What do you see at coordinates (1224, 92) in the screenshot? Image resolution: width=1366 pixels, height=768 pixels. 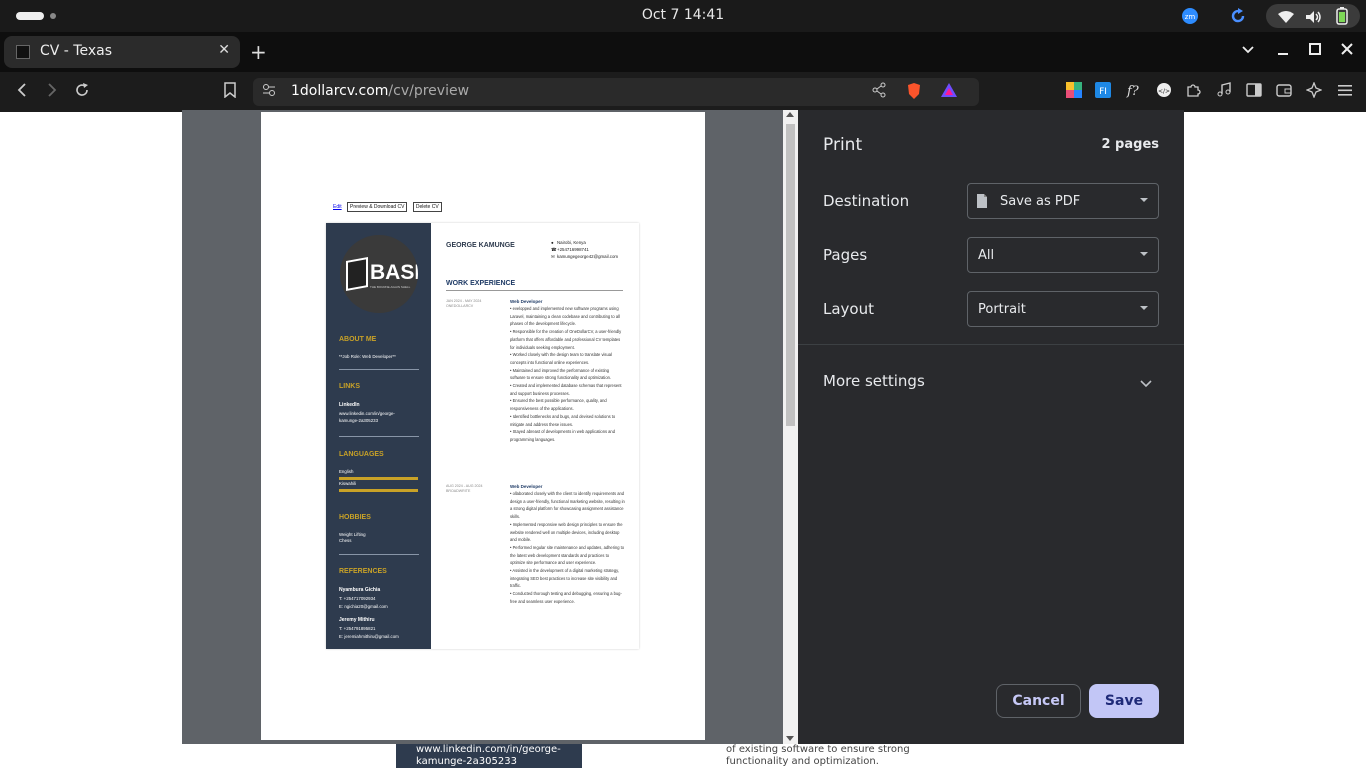 I see `media-music-icon` at bounding box center [1224, 92].